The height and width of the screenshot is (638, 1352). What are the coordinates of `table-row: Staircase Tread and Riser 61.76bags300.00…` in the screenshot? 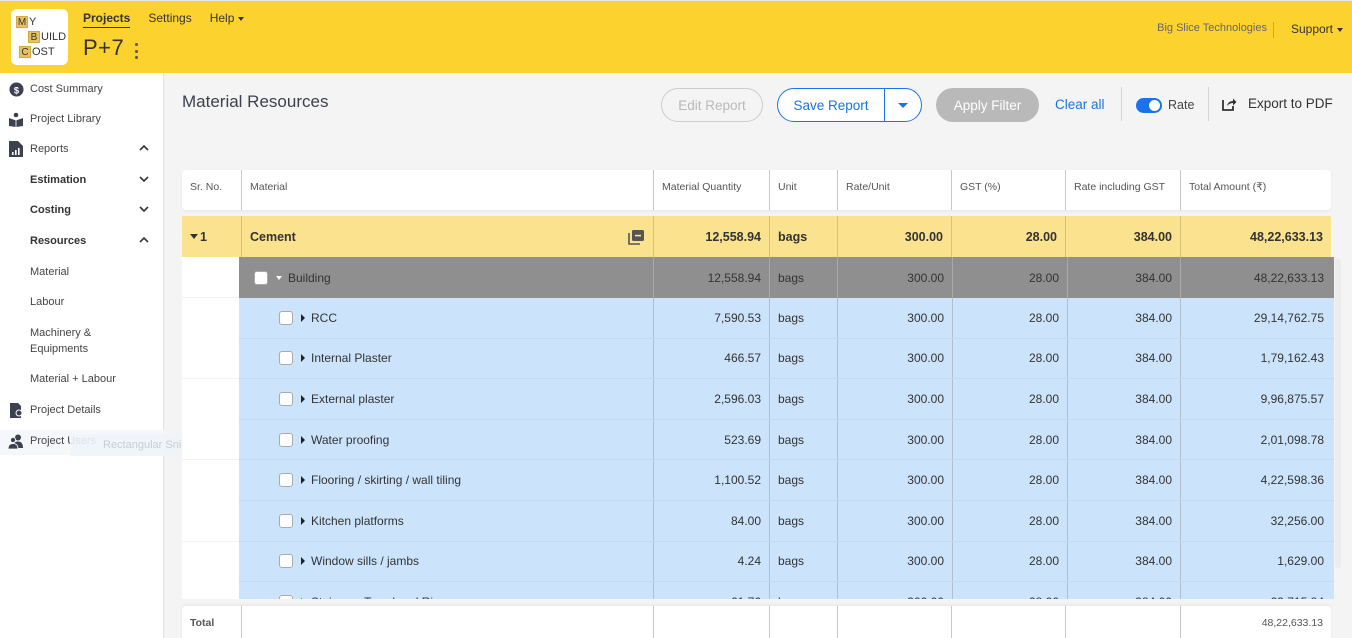 It's located at (786, 590).